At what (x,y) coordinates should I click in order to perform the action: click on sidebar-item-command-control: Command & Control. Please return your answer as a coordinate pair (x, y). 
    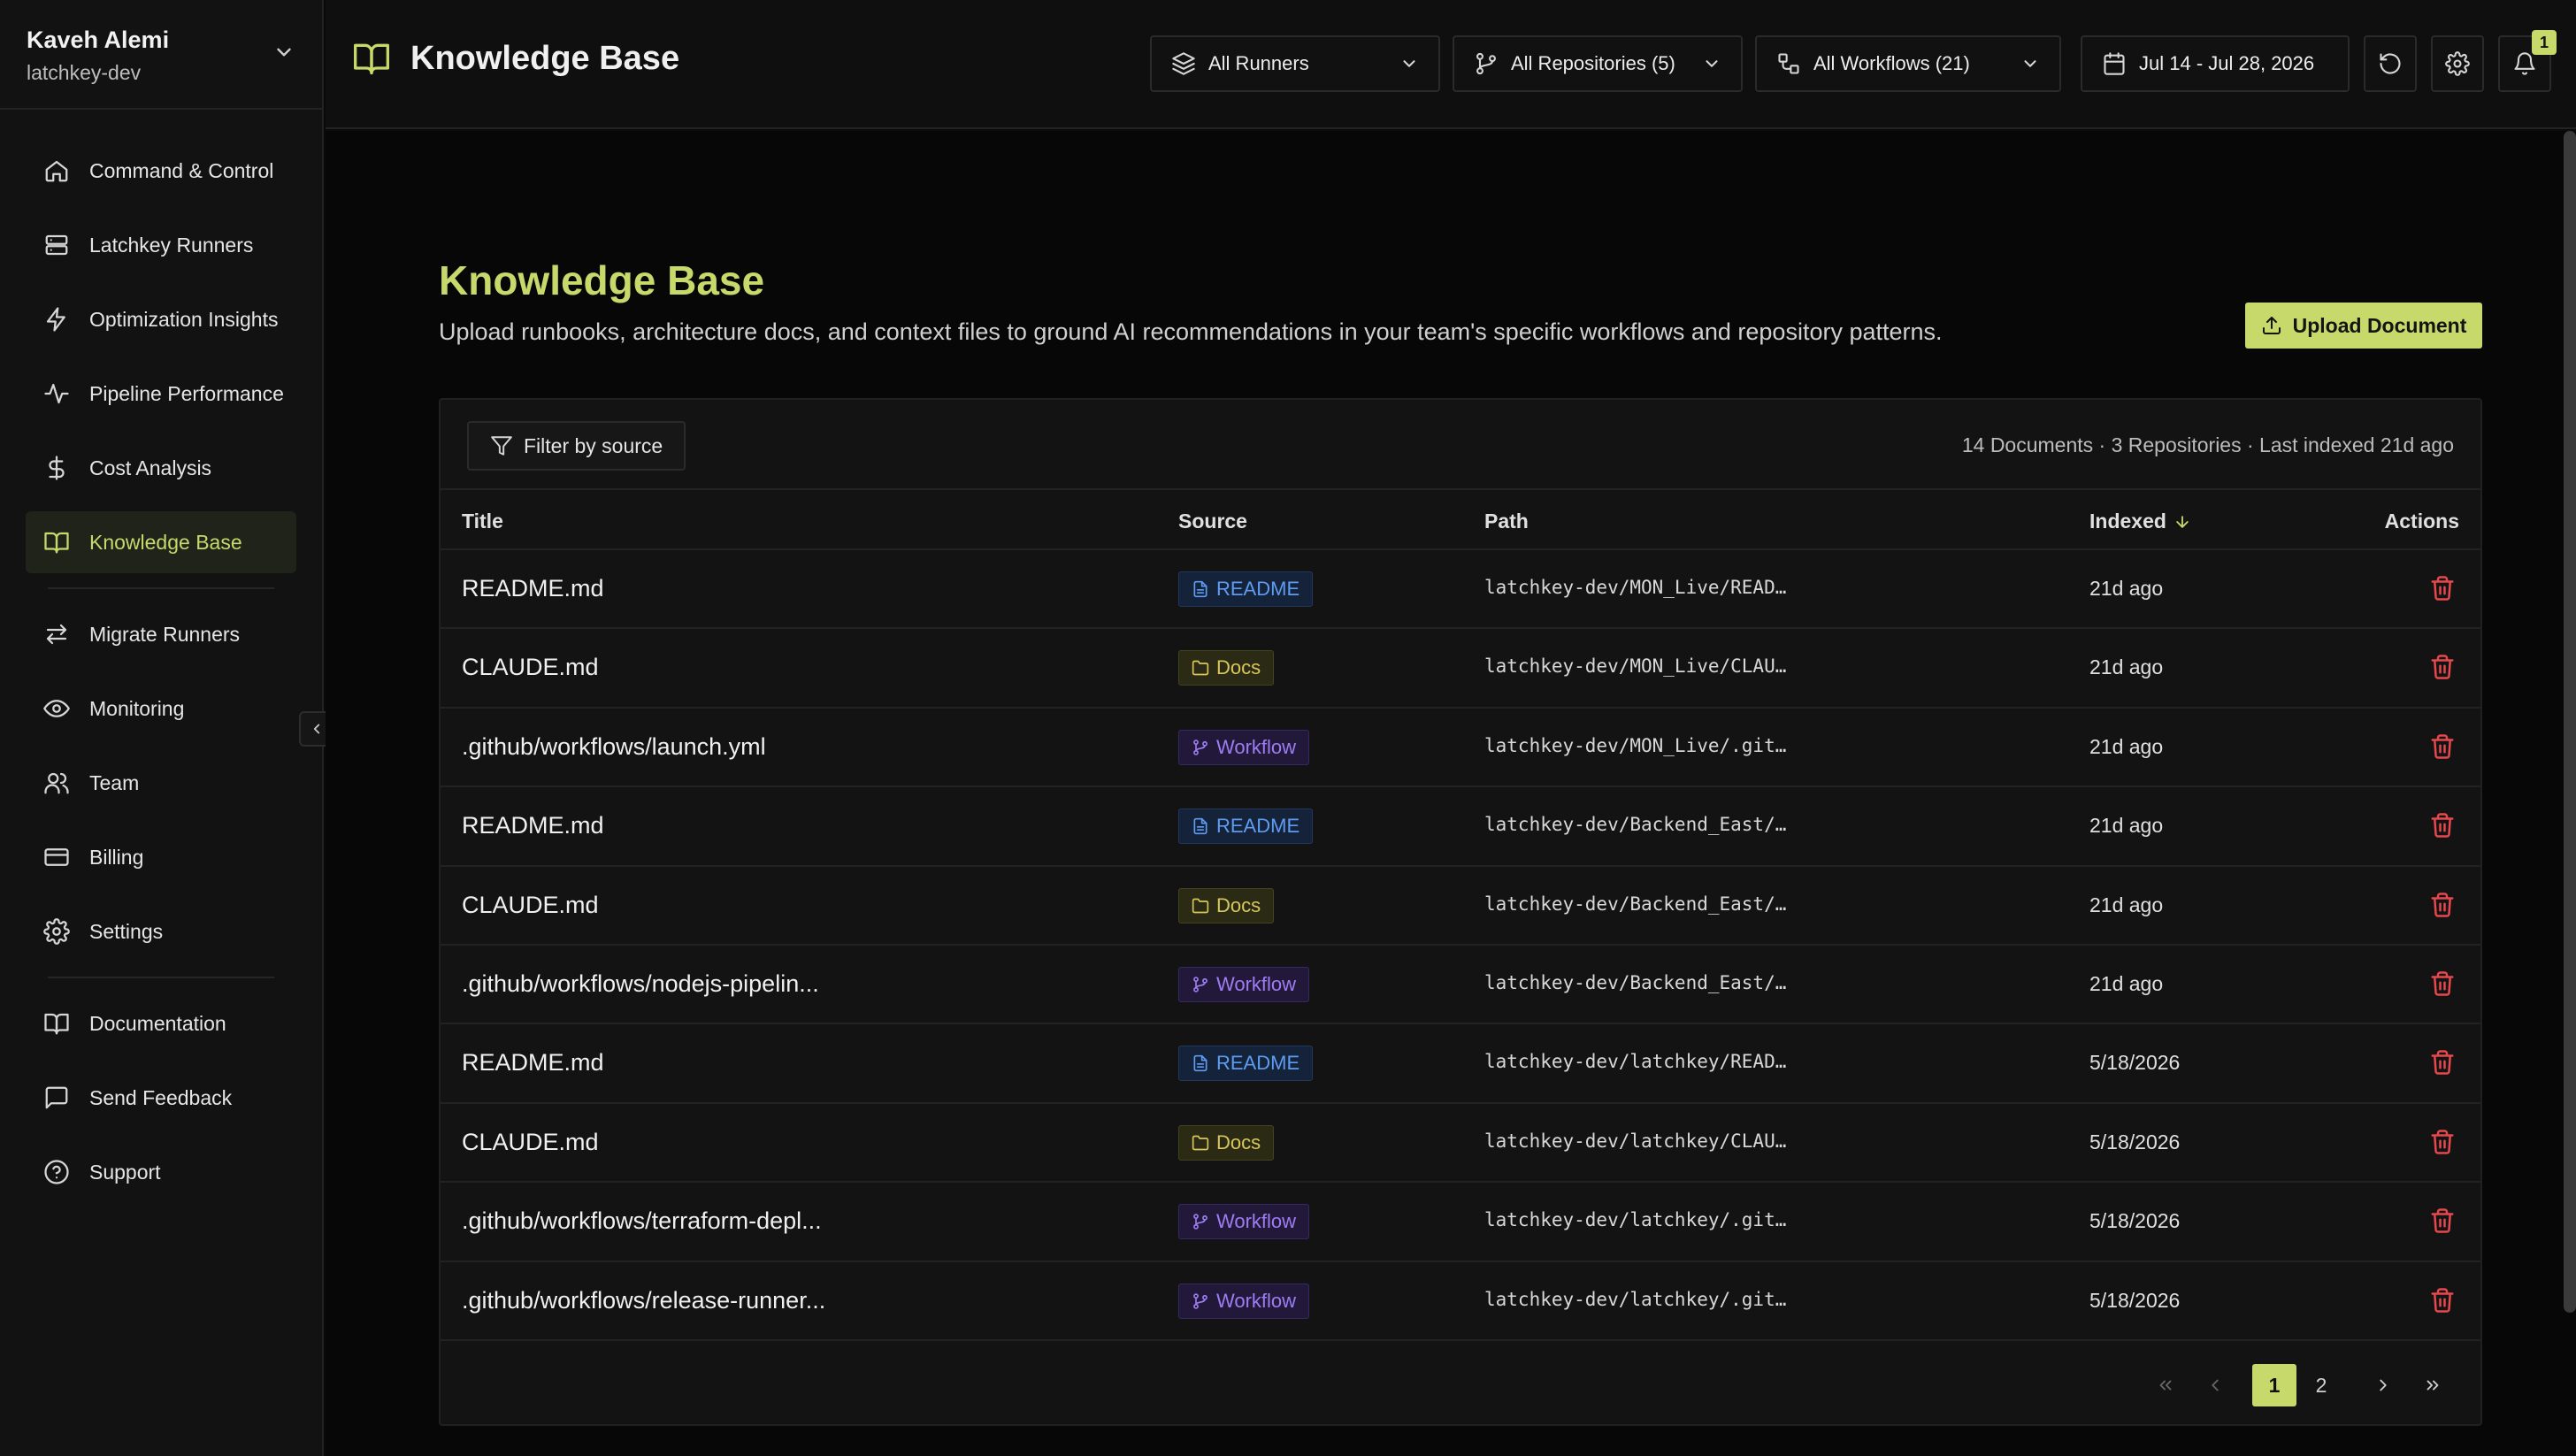
    Looking at the image, I should click on (161, 171).